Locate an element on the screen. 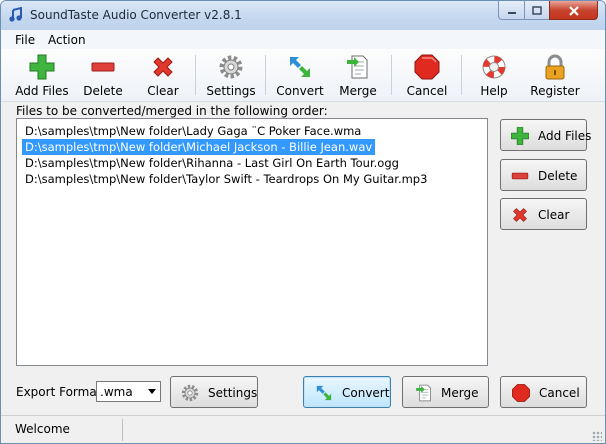  toolbar-settings-button: Settings is located at coordinates (231, 75).